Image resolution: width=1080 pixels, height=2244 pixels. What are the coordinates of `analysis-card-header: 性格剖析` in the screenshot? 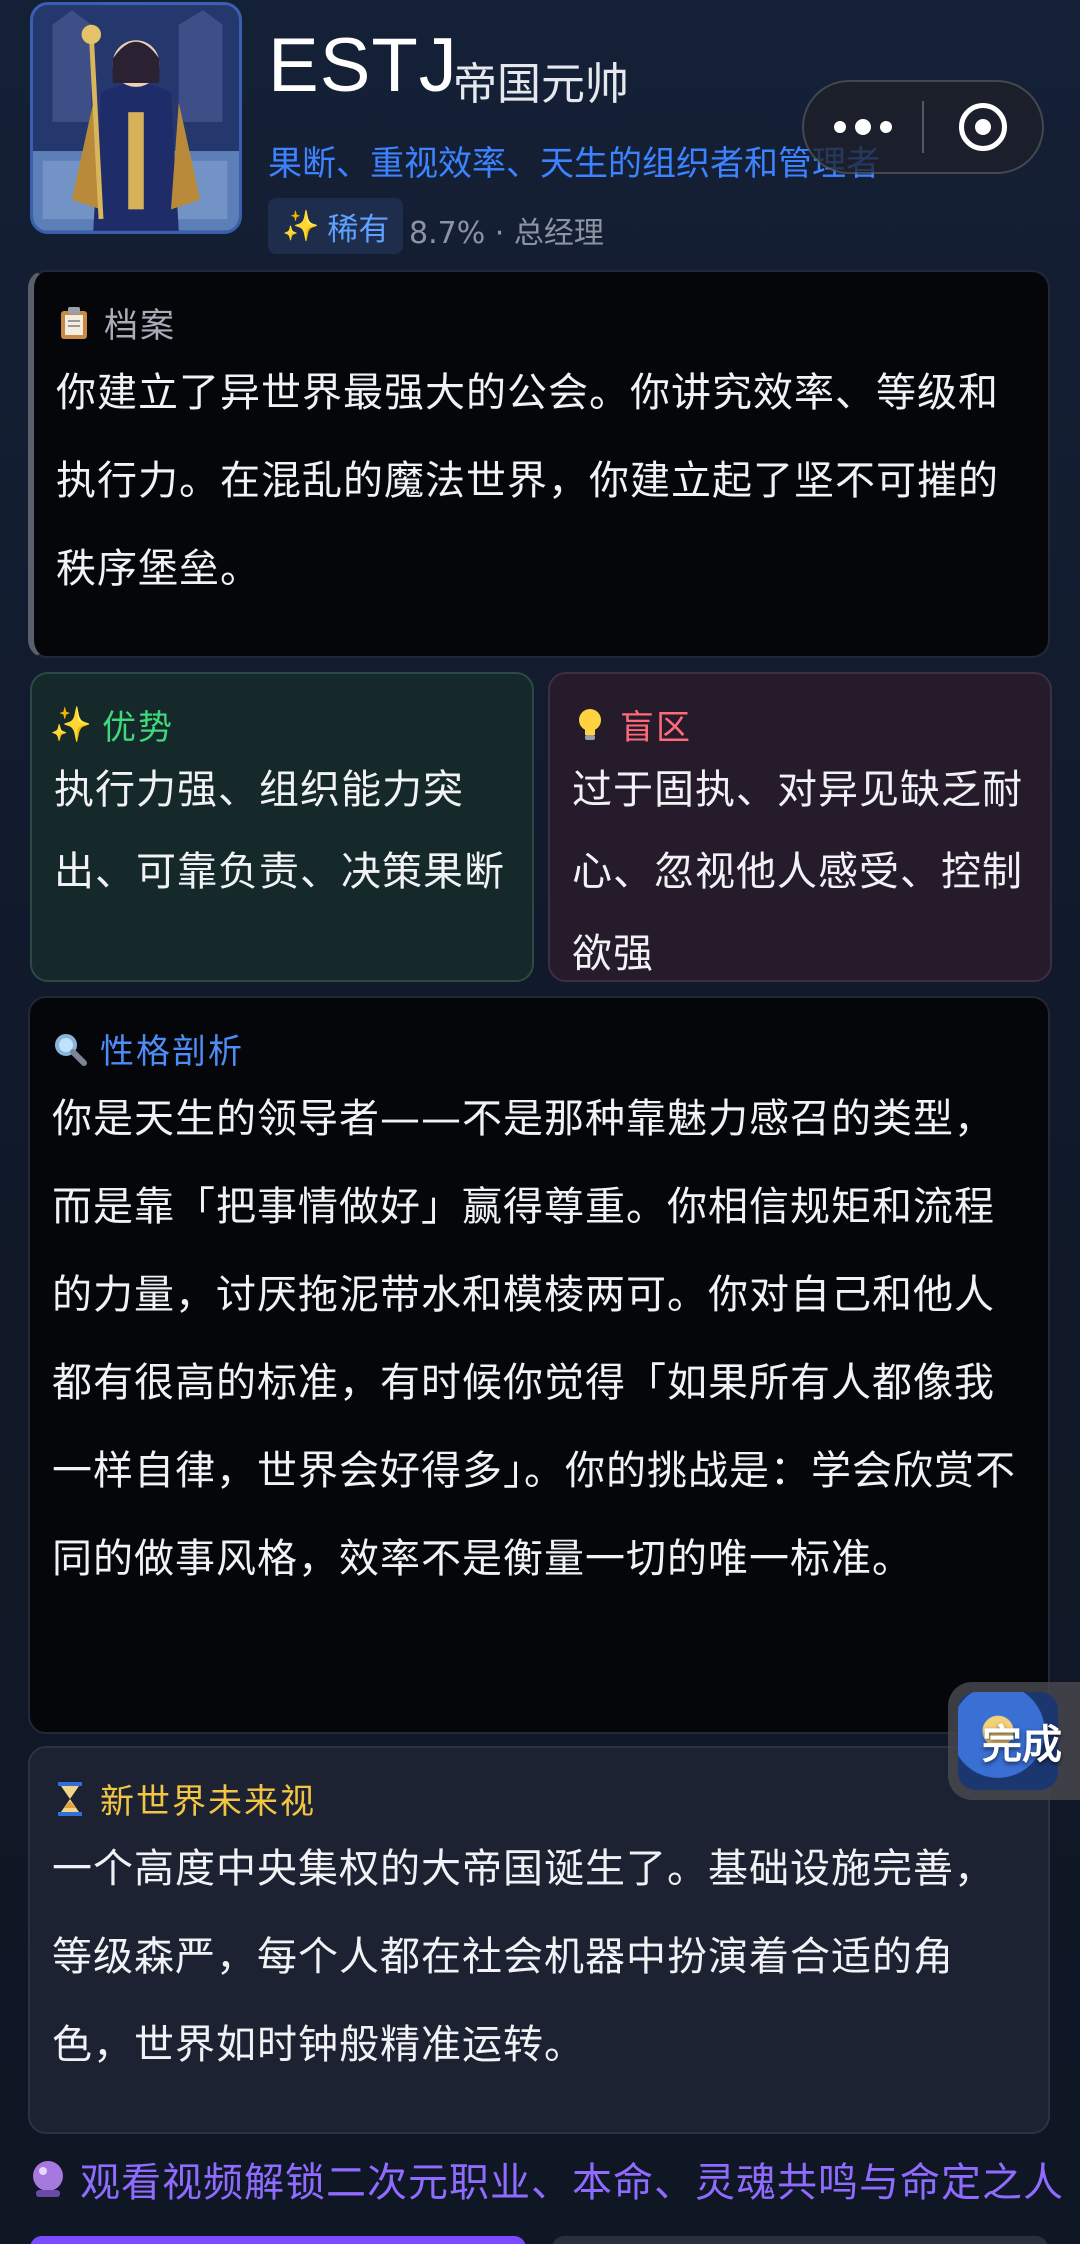 It's located at (539, 1048).